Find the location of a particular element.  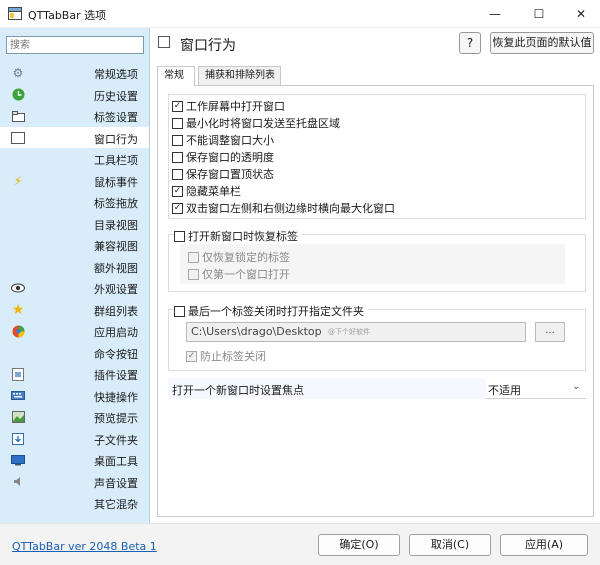

minimize-icon: — is located at coordinates (495, 14).